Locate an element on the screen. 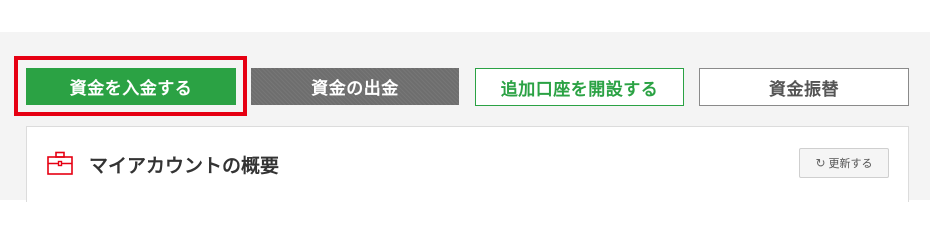  open-additional-account-button: 追加口座を開設する is located at coordinates (579, 87).